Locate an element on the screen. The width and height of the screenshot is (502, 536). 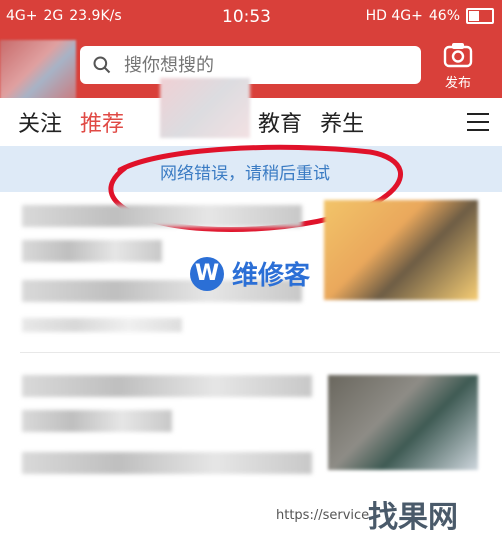
tab-recommend: 推荐 is located at coordinates (102, 122).